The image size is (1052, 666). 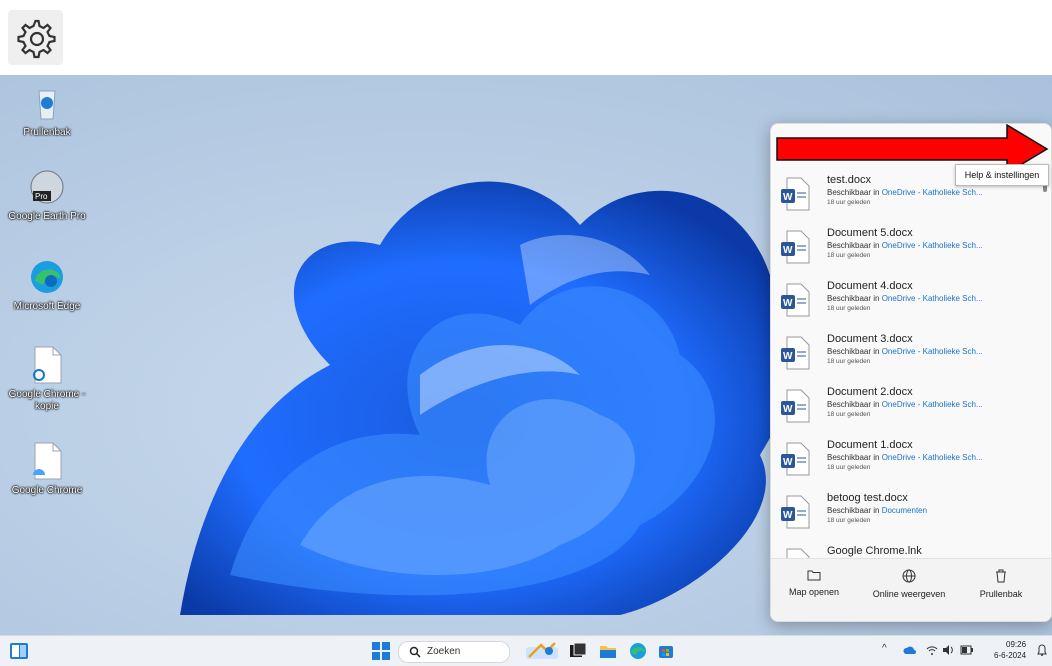 I want to click on panel-footer: Map openen Online weergeven Prullenbak, so click(x=911, y=589).